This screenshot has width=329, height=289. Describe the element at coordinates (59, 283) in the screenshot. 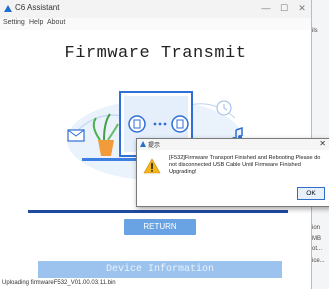

I see `status-bar: Uploading firmwareF532_V01.00.03.11.bin` at that location.